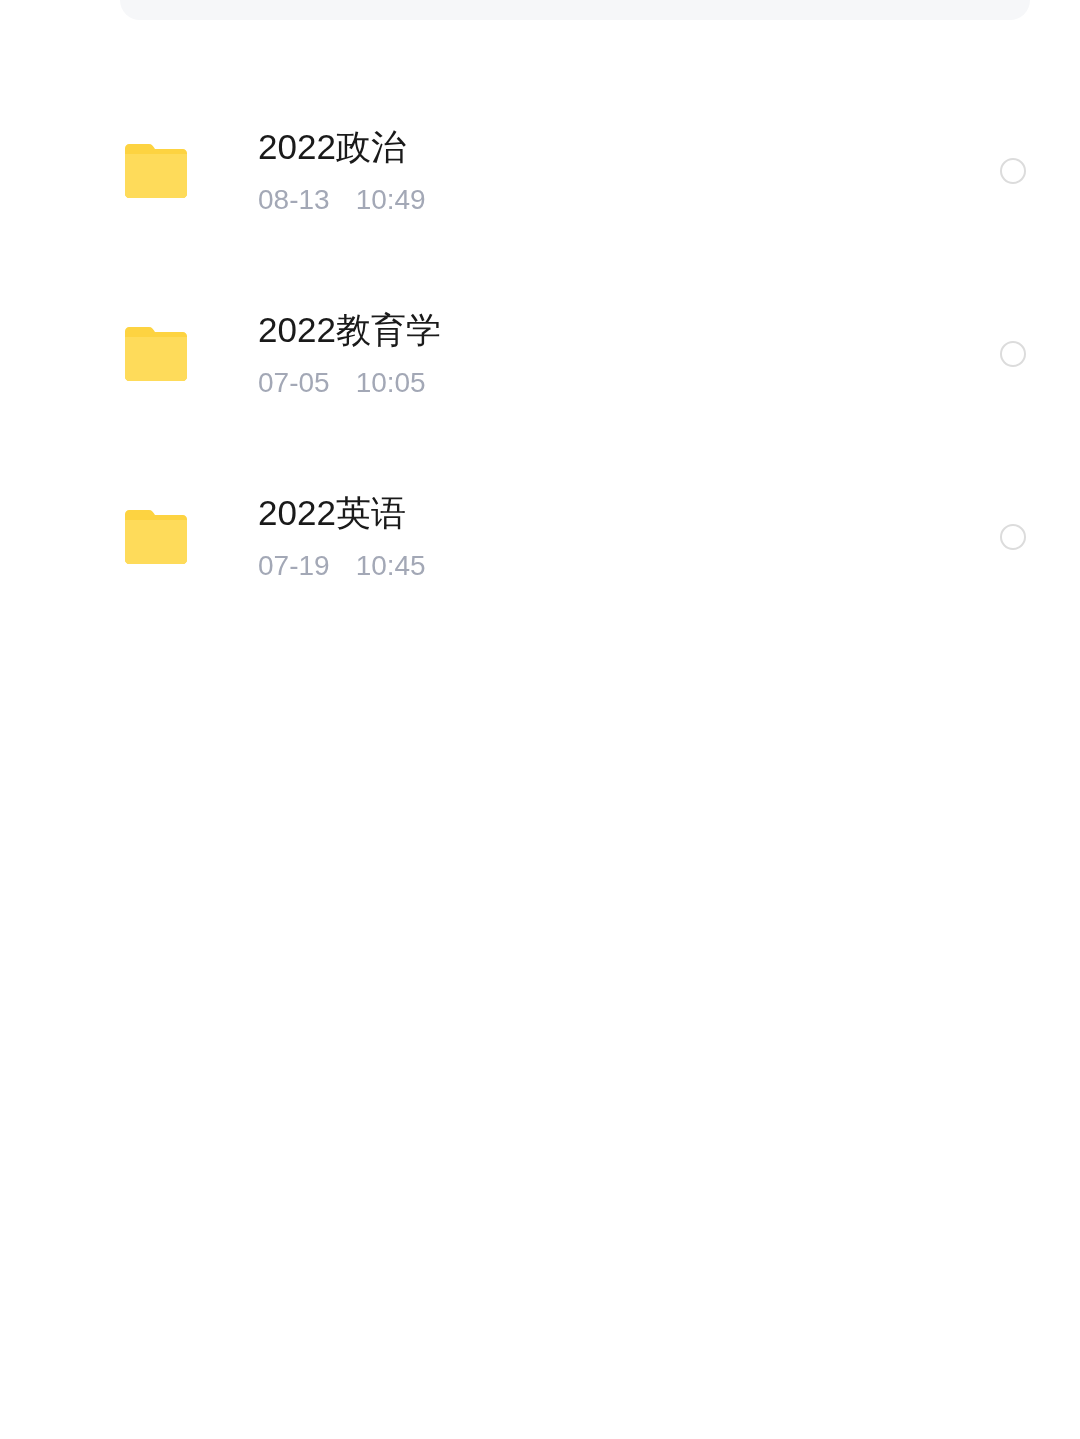  What do you see at coordinates (294, 199) in the screenshot?
I see `folder-date: 08-13` at bounding box center [294, 199].